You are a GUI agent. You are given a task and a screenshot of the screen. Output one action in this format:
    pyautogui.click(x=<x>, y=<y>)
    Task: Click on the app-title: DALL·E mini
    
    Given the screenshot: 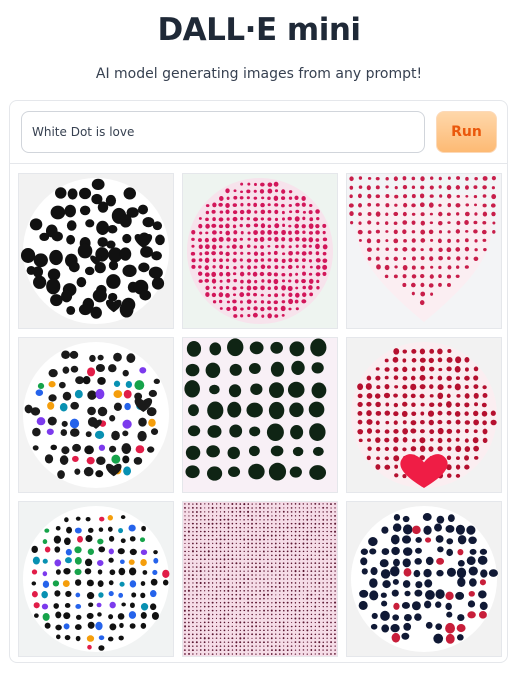 What is the action you would take?
    pyautogui.click(x=259, y=30)
    